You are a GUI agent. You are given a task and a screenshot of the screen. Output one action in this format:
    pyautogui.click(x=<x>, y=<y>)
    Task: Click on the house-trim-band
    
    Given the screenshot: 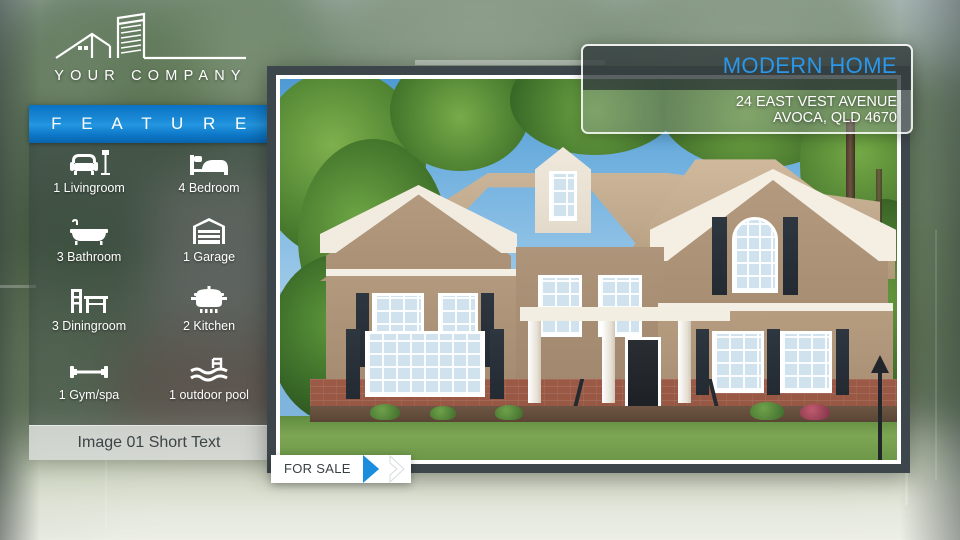 What is the action you would take?
    pyautogui.click(x=421, y=272)
    